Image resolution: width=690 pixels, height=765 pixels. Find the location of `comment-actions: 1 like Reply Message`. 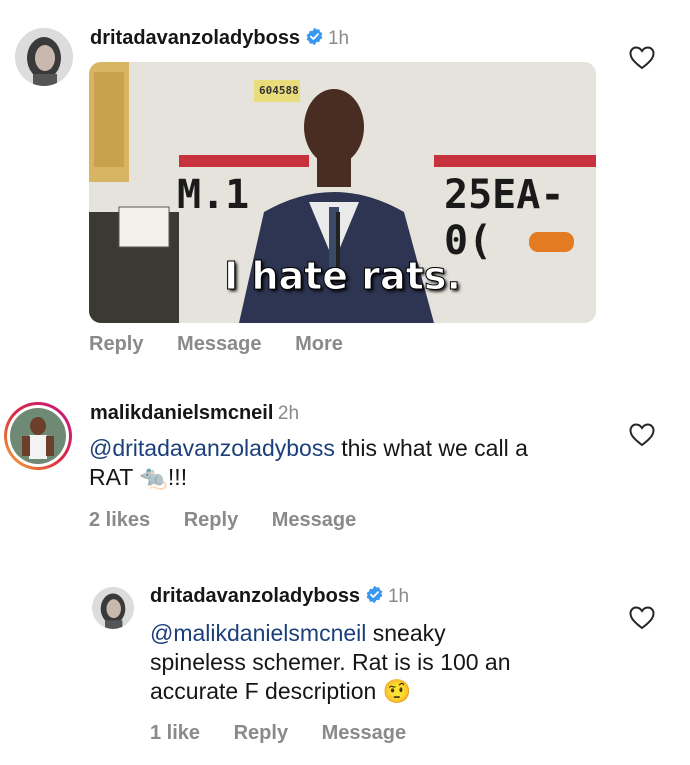

comment-actions: 1 like Reply Message is located at coordinates (292, 733).